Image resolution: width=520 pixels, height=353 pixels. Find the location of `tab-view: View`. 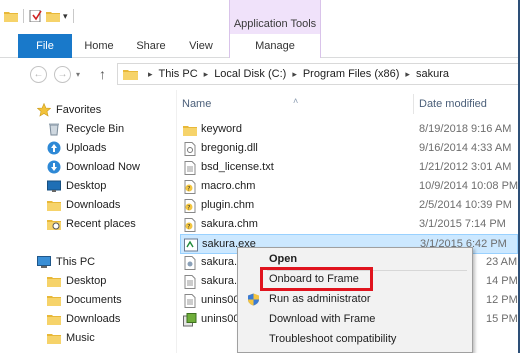

tab-view: View is located at coordinates (201, 46).